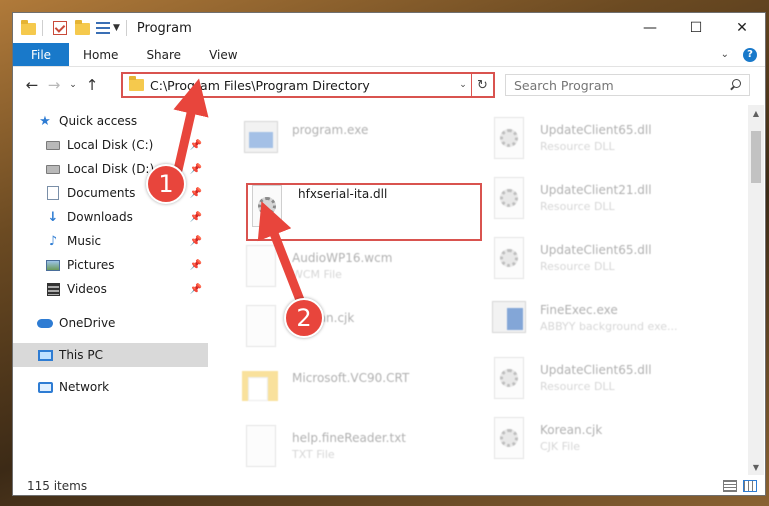 Image resolution: width=769 pixels, height=506 pixels. What do you see at coordinates (53, 289) in the screenshot?
I see `videos-icon` at bounding box center [53, 289].